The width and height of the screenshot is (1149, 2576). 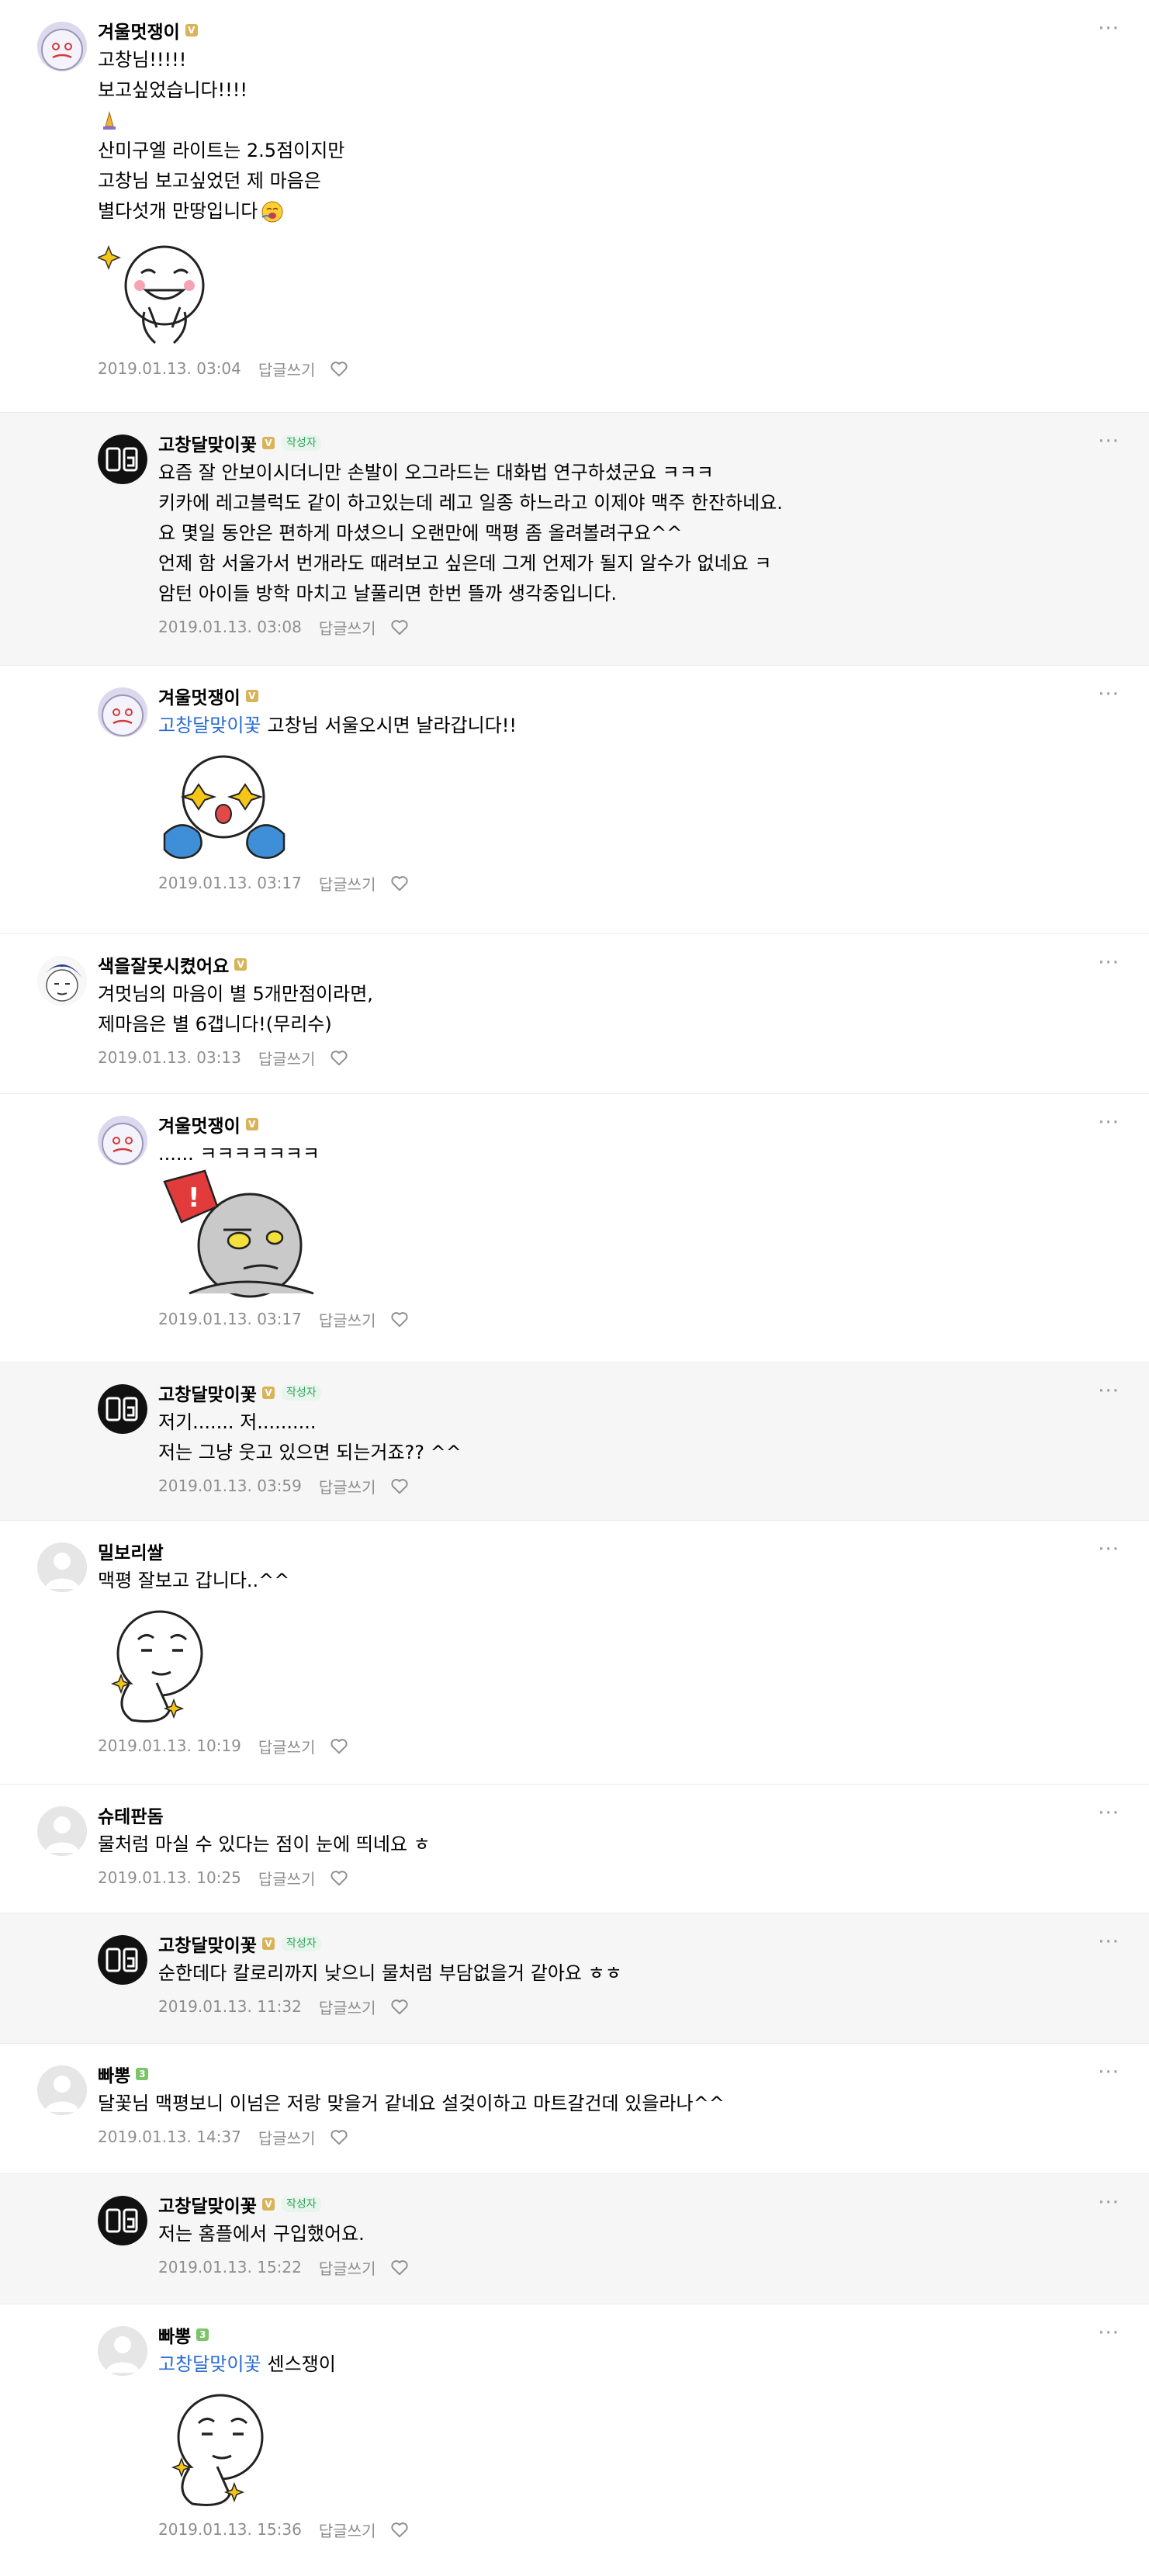 What do you see at coordinates (230, 2529) in the screenshot?
I see `comment-date: 2019.01.13. 15:36` at bounding box center [230, 2529].